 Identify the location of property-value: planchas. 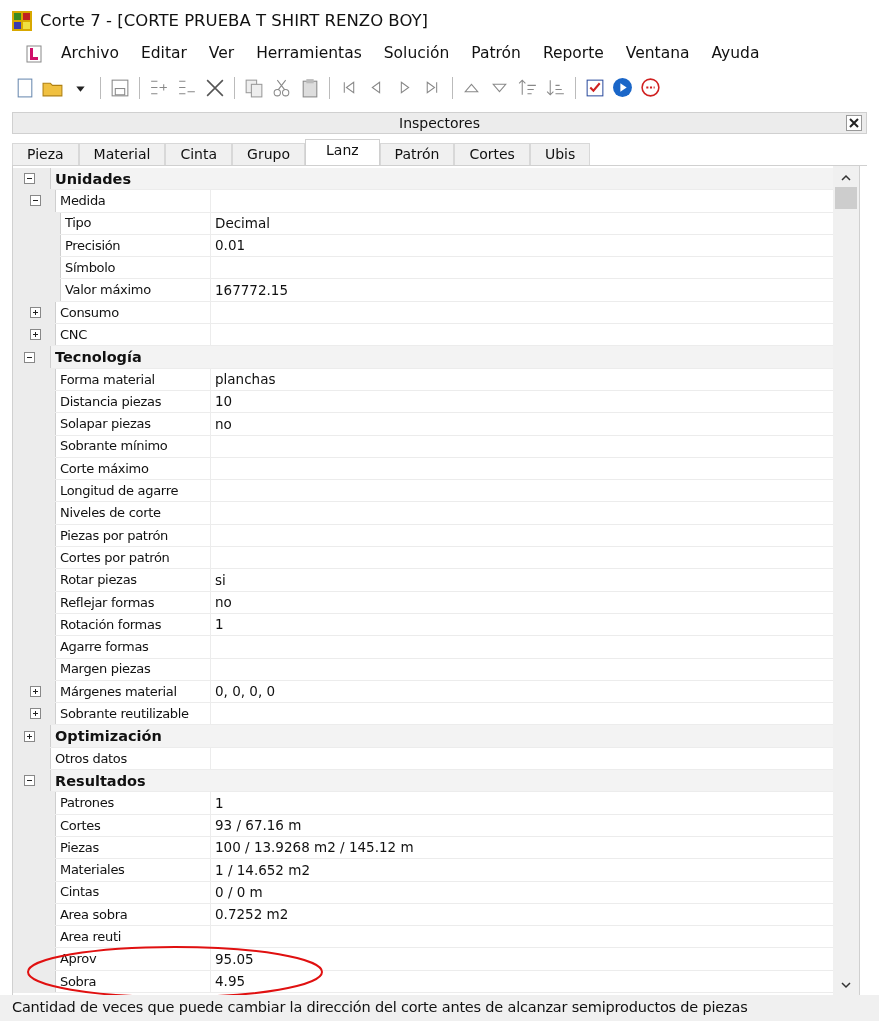
(522, 379).